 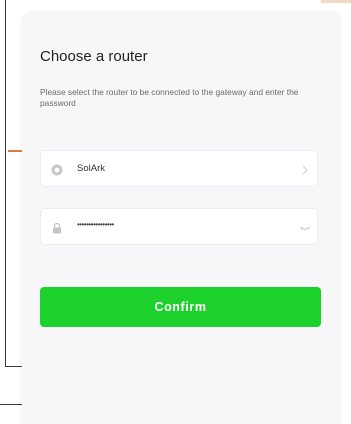 What do you see at coordinates (180, 307) in the screenshot?
I see `confirm-button: Confirm` at bounding box center [180, 307].